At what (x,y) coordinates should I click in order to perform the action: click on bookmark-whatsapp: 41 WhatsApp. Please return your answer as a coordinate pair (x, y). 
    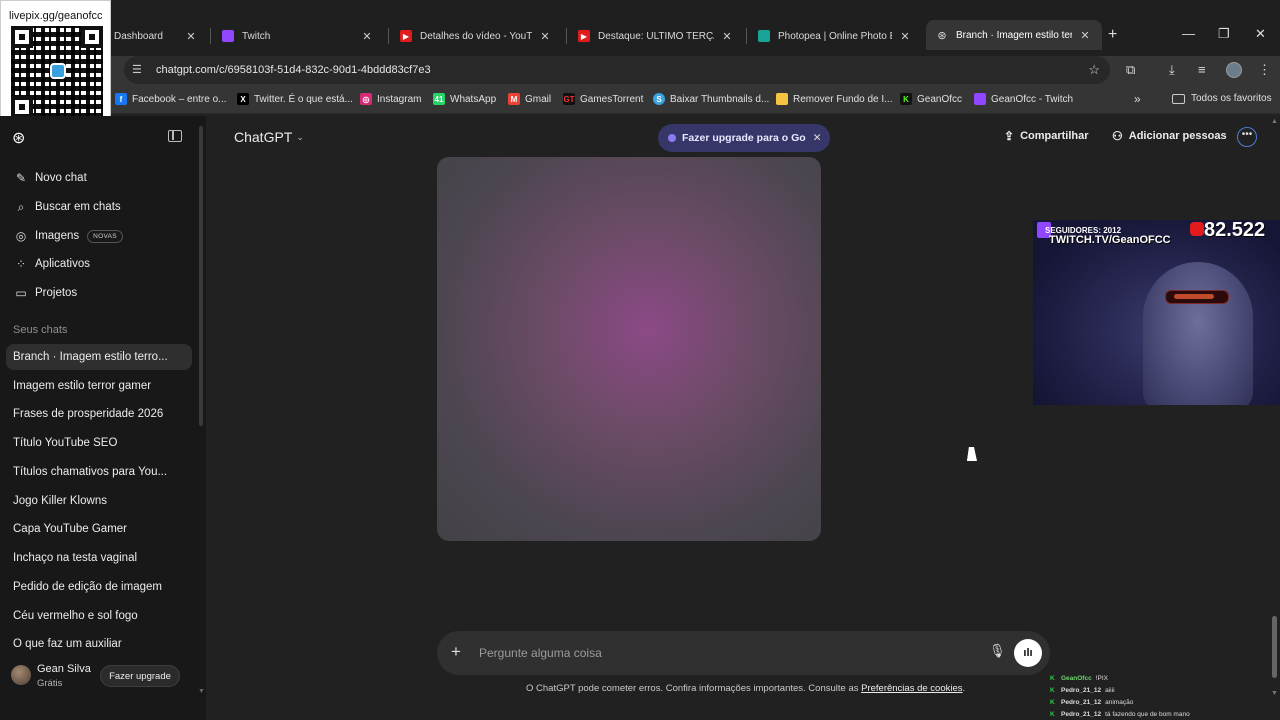
    Looking at the image, I should click on (464, 99).